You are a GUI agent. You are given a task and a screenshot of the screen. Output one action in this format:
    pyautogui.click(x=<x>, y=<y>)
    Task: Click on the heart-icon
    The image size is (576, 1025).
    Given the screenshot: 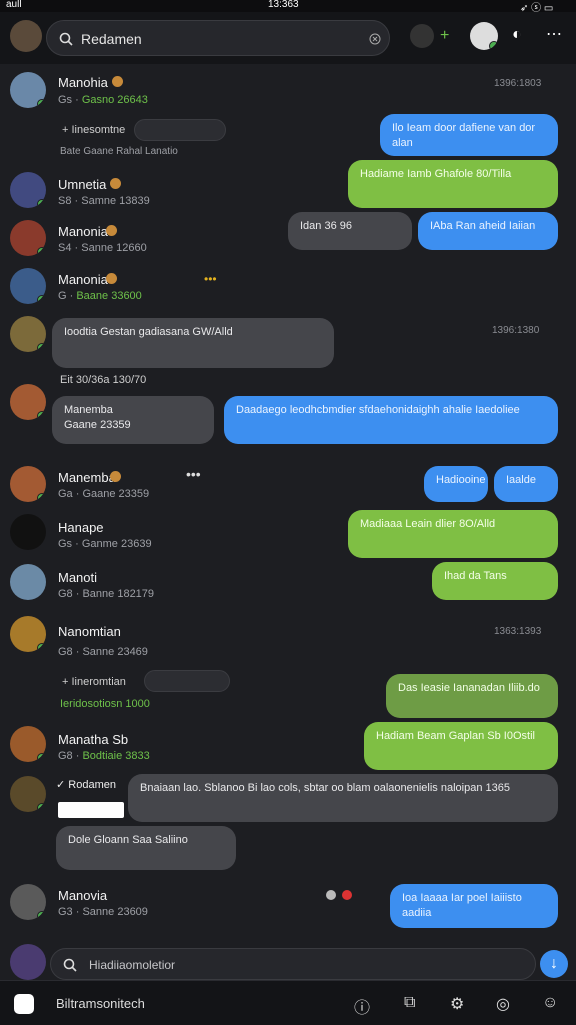 What is the action you would take?
    pyautogui.click(x=347, y=895)
    